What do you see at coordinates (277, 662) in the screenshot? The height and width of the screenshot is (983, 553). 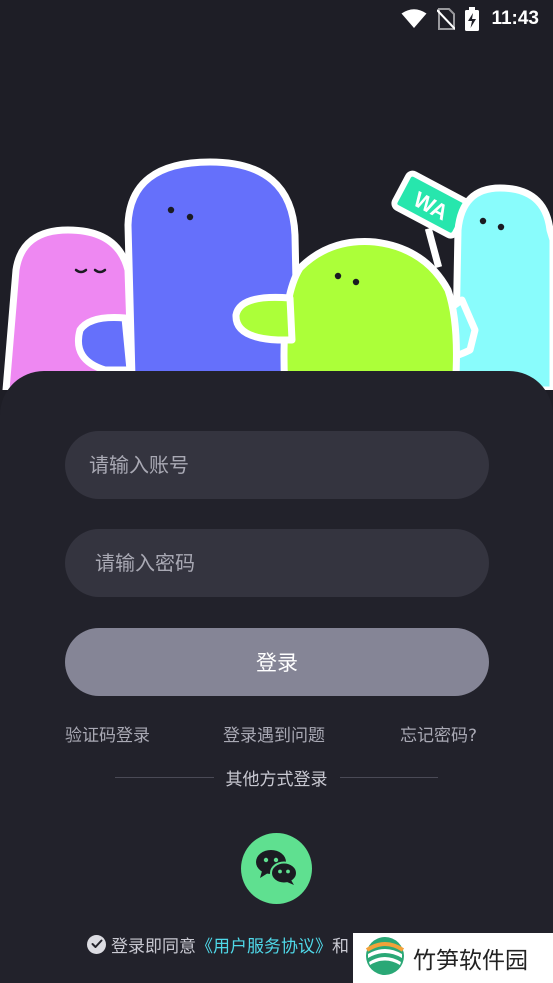 I see `login-button: 登录` at bounding box center [277, 662].